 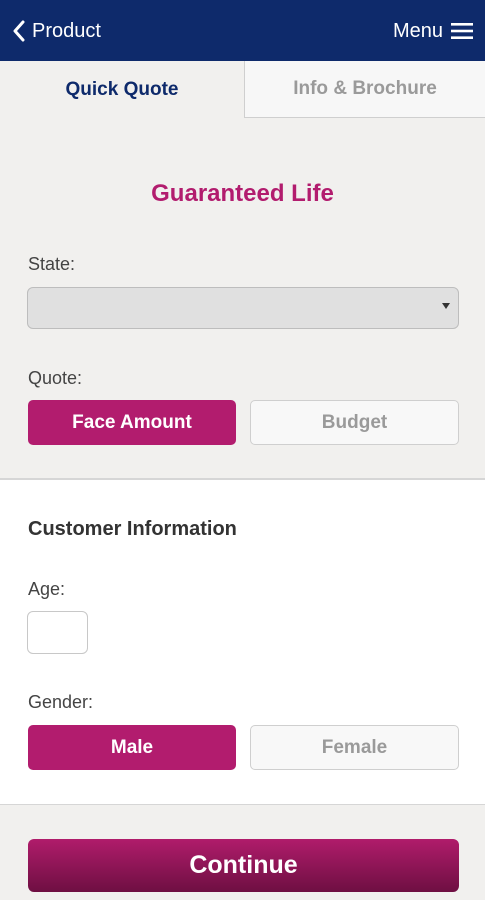 I want to click on tab-bar: Quick Quote Info & Brochure, so click(x=242, y=89).